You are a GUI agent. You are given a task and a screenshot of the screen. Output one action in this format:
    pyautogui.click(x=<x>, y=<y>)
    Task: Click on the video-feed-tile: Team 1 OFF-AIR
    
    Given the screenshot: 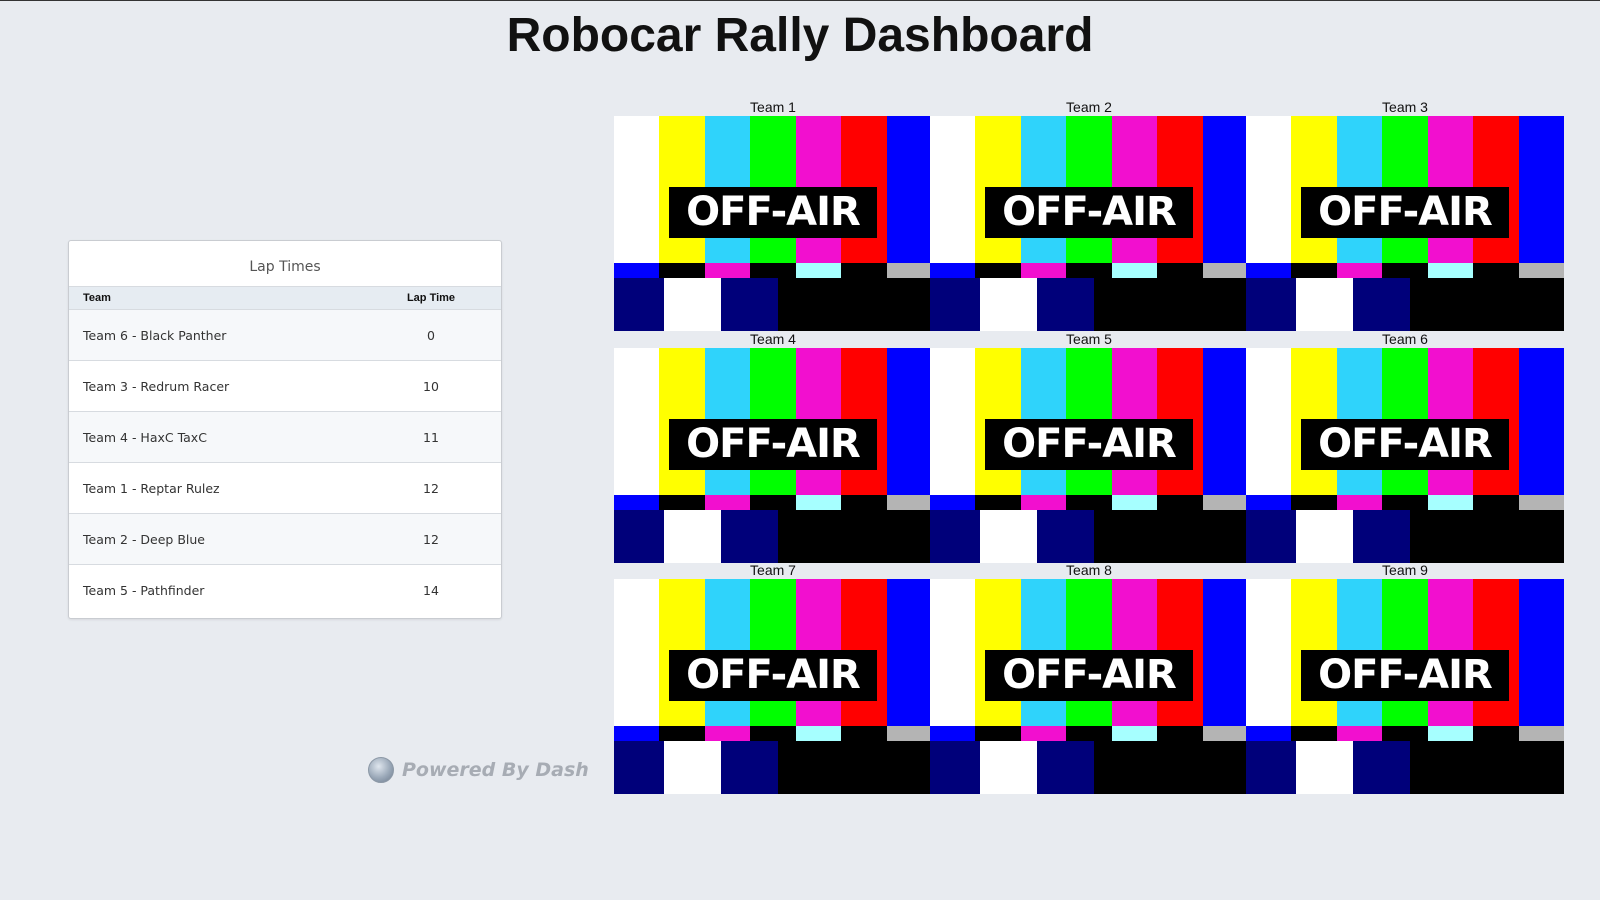 What is the action you would take?
    pyautogui.click(x=773, y=214)
    